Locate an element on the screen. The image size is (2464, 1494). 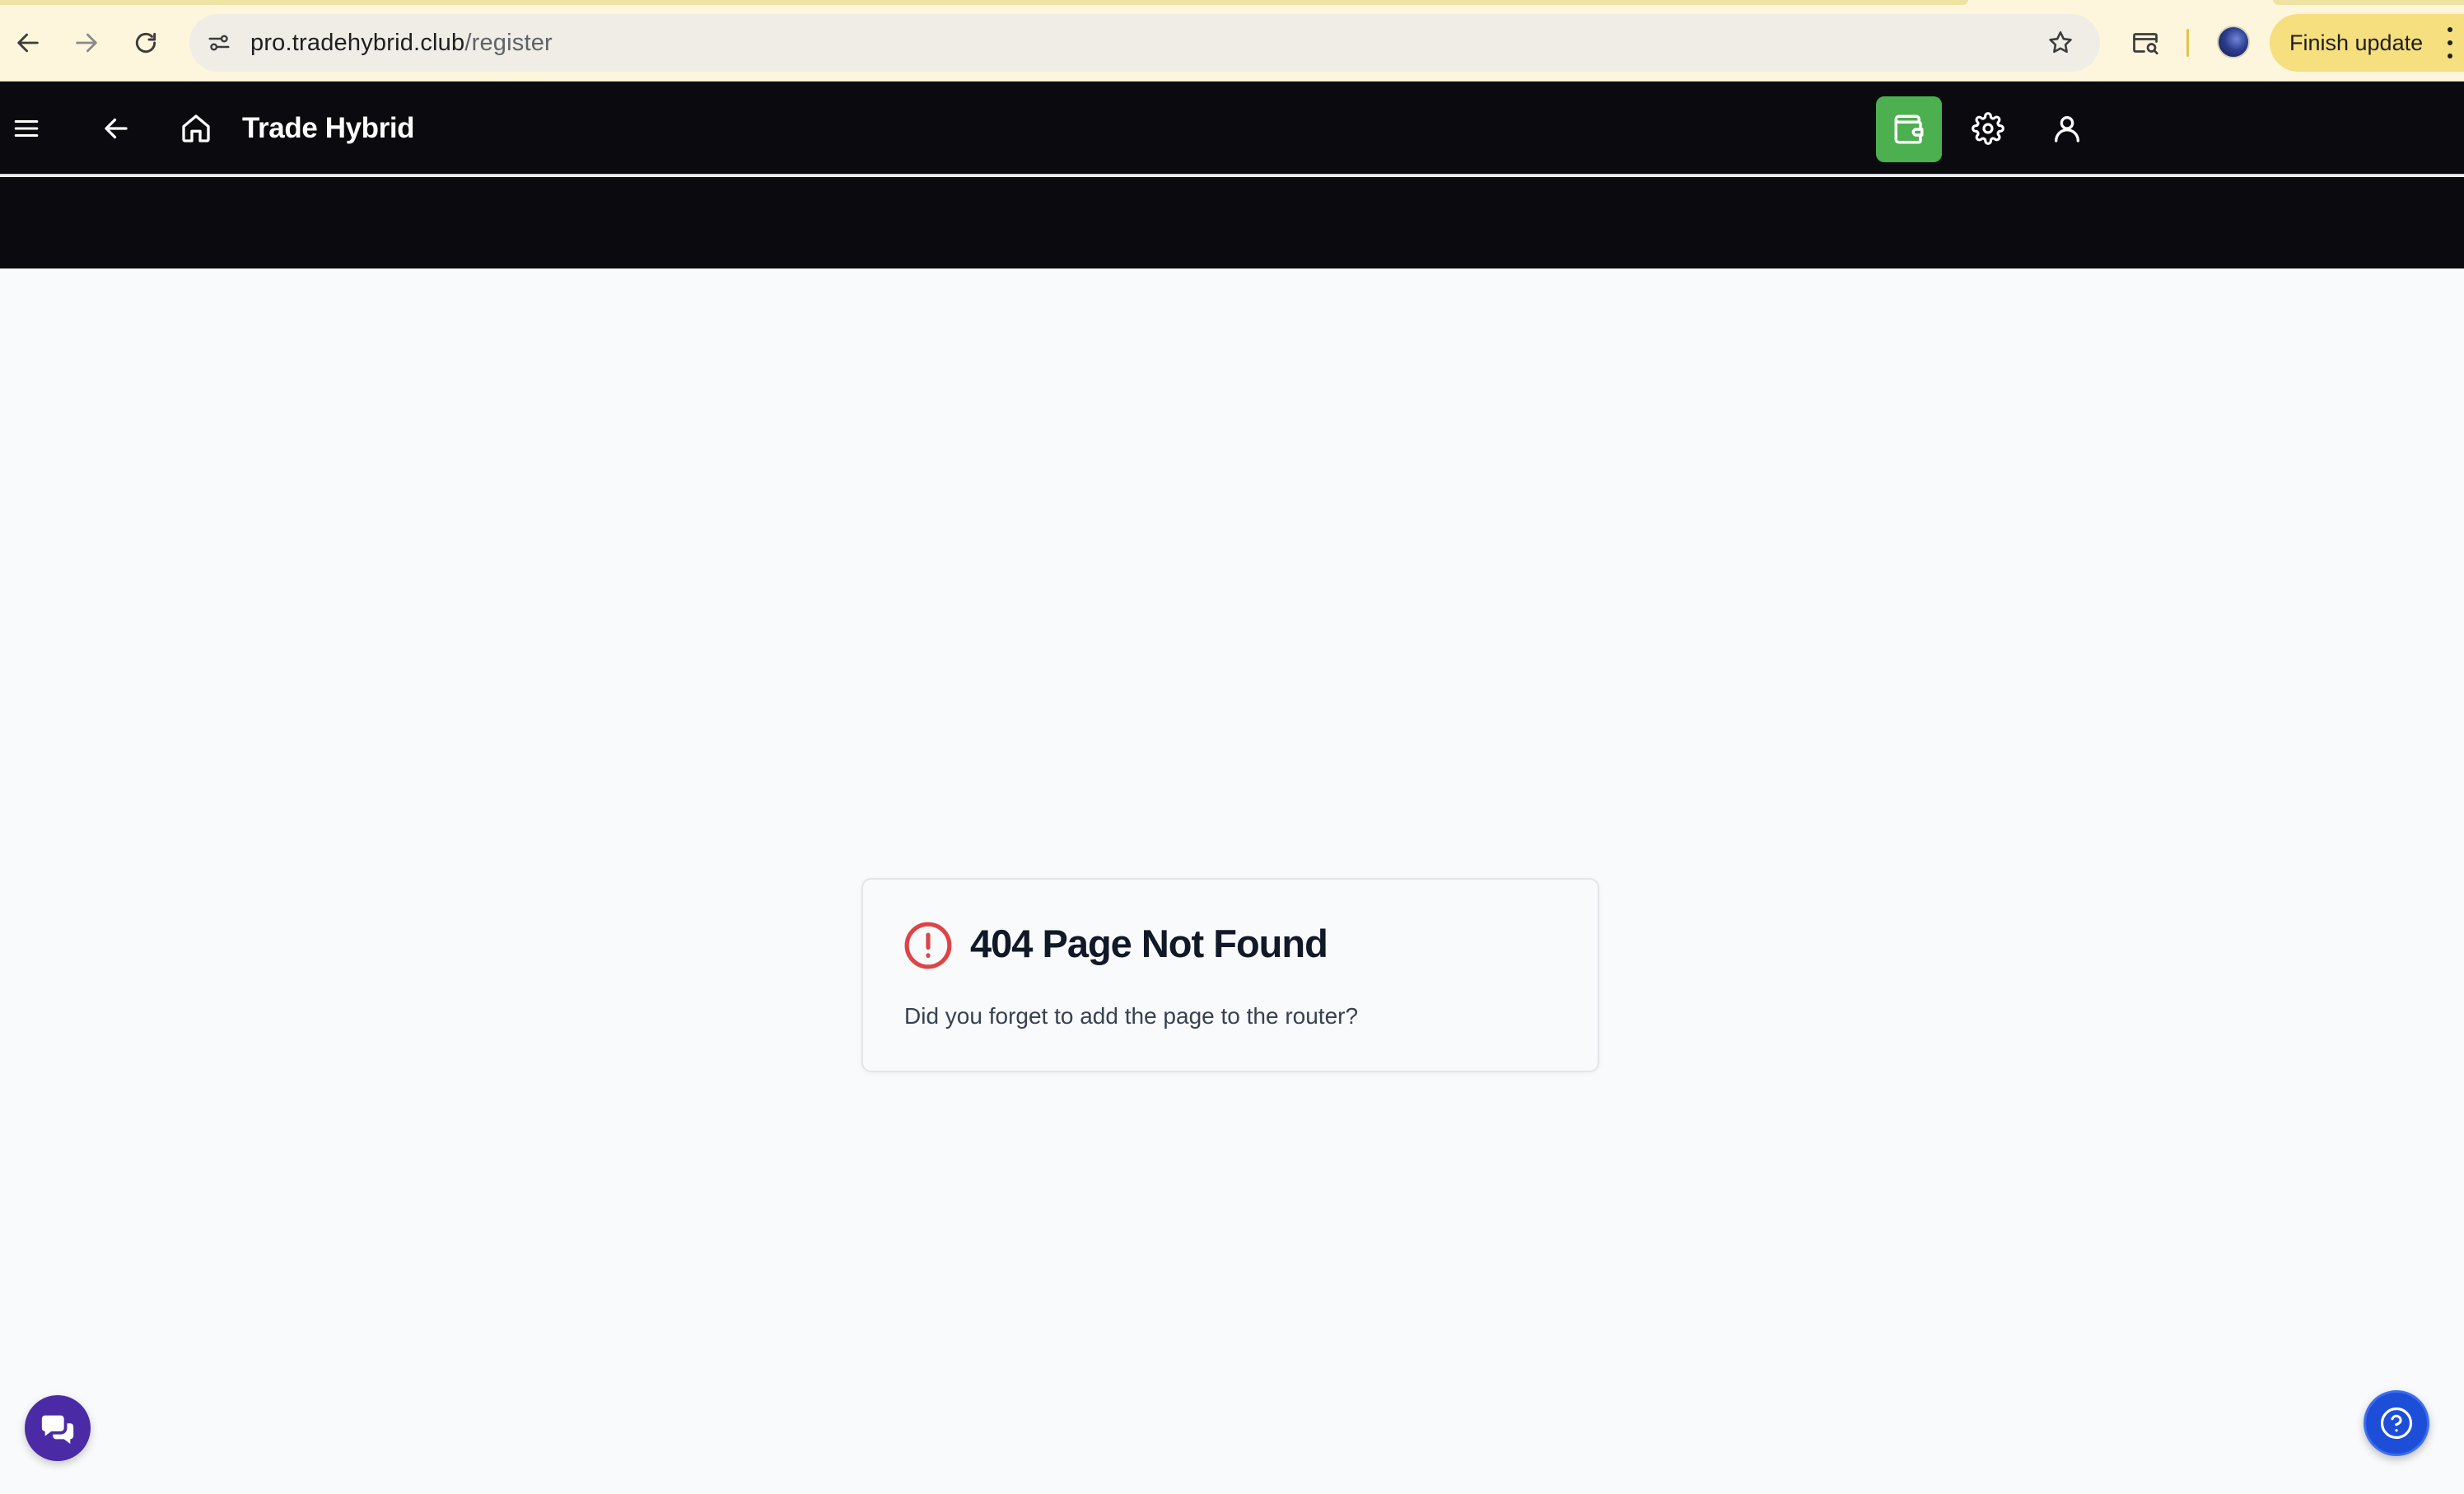
url-host: pro.tradehybrid.club is located at coordinates (357, 43).